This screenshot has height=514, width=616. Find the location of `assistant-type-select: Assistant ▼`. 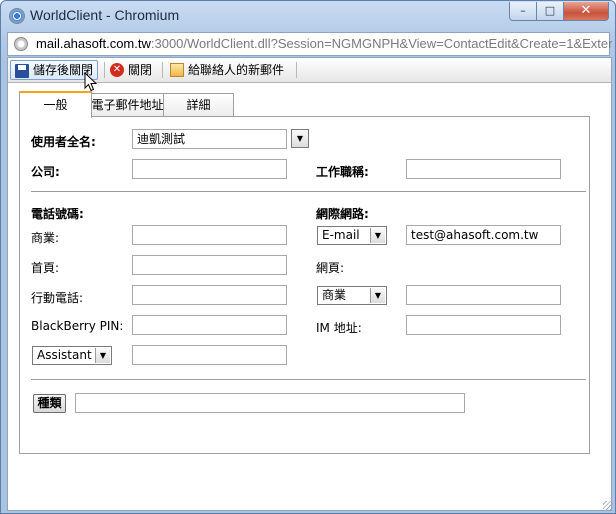

assistant-type-select: Assistant ▼ is located at coordinates (72, 355).